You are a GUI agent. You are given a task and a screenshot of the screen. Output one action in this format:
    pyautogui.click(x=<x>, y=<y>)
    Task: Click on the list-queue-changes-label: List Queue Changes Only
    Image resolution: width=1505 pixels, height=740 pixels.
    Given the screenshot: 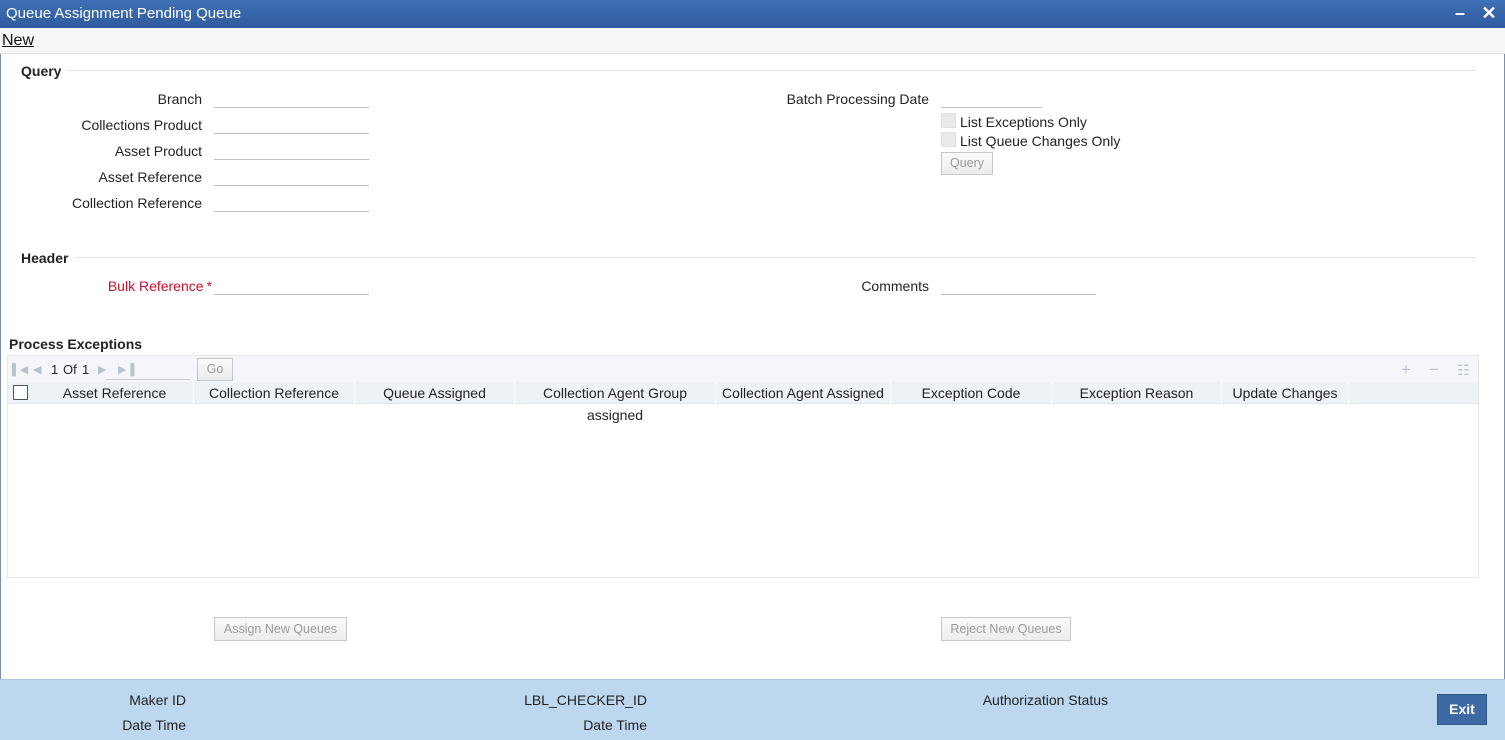 What is the action you would take?
    pyautogui.click(x=1040, y=141)
    